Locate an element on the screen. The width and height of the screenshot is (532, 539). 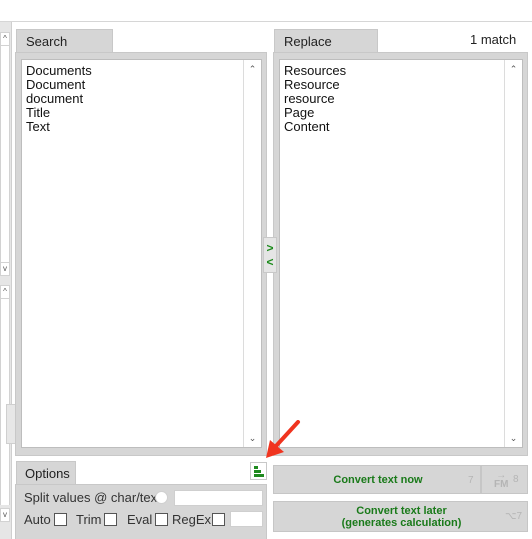
options-tab-label: Options is located at coordinates (47, 473).